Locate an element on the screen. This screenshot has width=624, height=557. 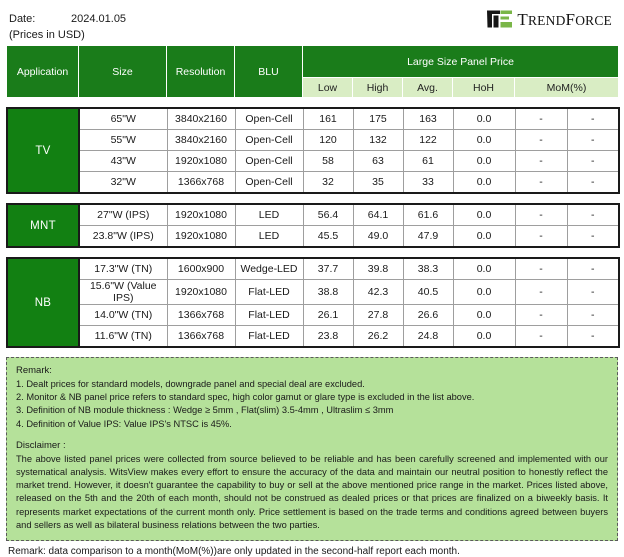
category-cell-tv: TV is located at coordinates (43, 150).